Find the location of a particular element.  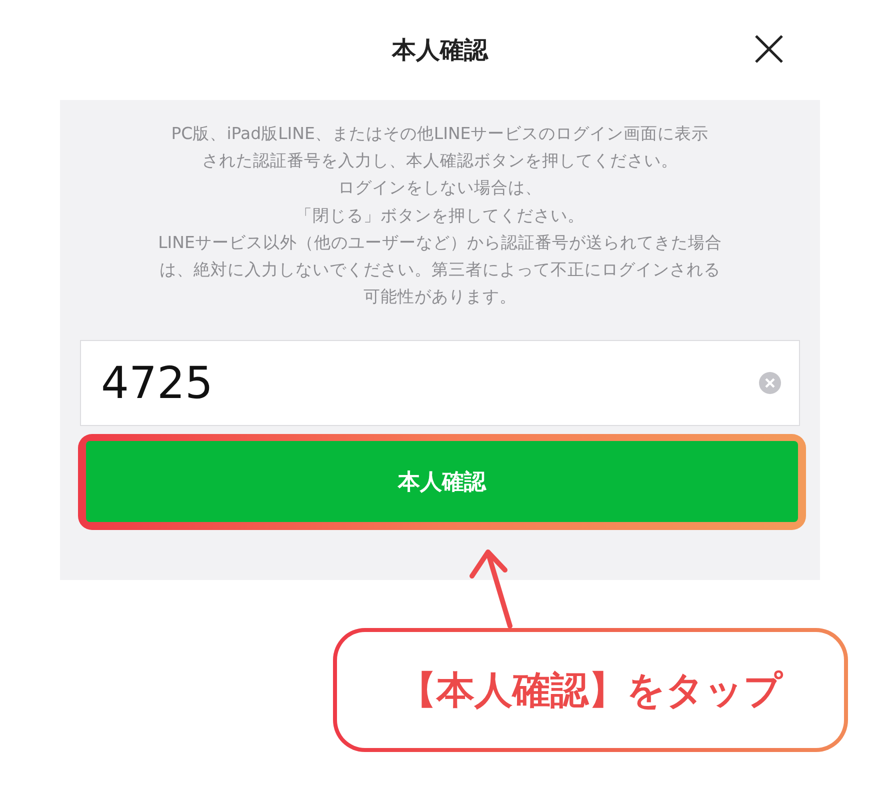

dialog-title: 本人確認 is located at coordinates (440, 50).